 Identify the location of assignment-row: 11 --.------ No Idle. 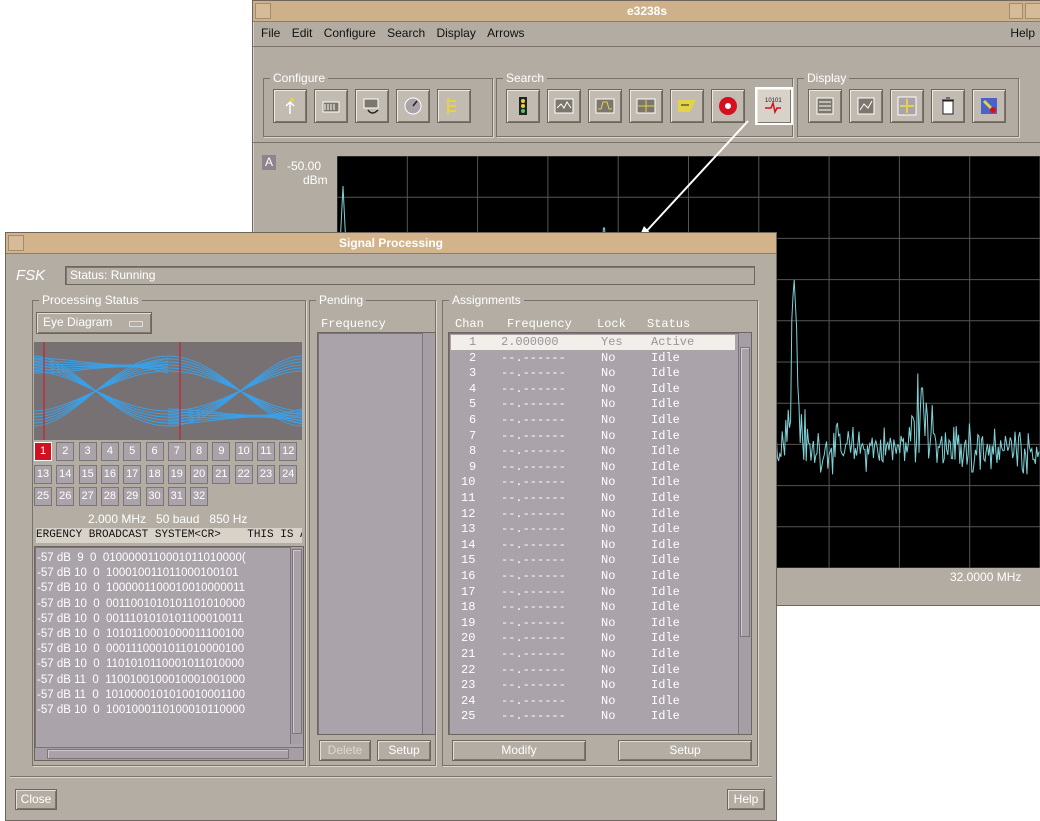
(593, 498).